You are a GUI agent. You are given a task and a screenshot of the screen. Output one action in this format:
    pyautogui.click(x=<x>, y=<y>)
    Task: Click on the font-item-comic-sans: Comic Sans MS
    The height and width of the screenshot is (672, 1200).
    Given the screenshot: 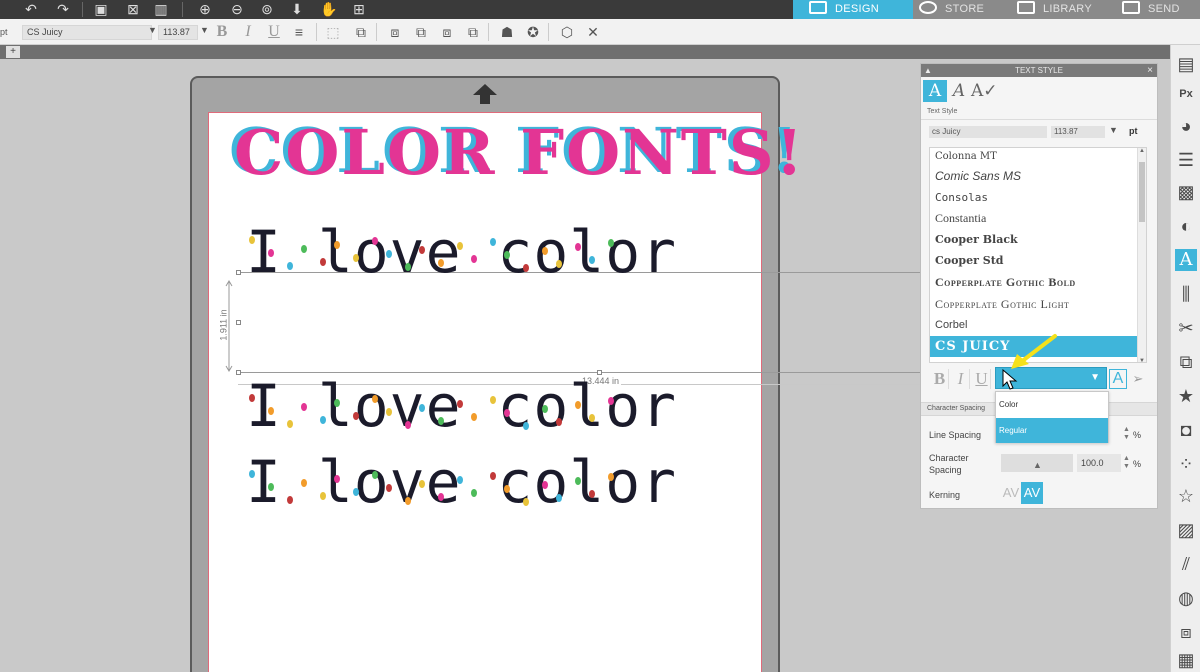 What is the action you would take?
    pyautogui.click(x=1034, y=176)
    